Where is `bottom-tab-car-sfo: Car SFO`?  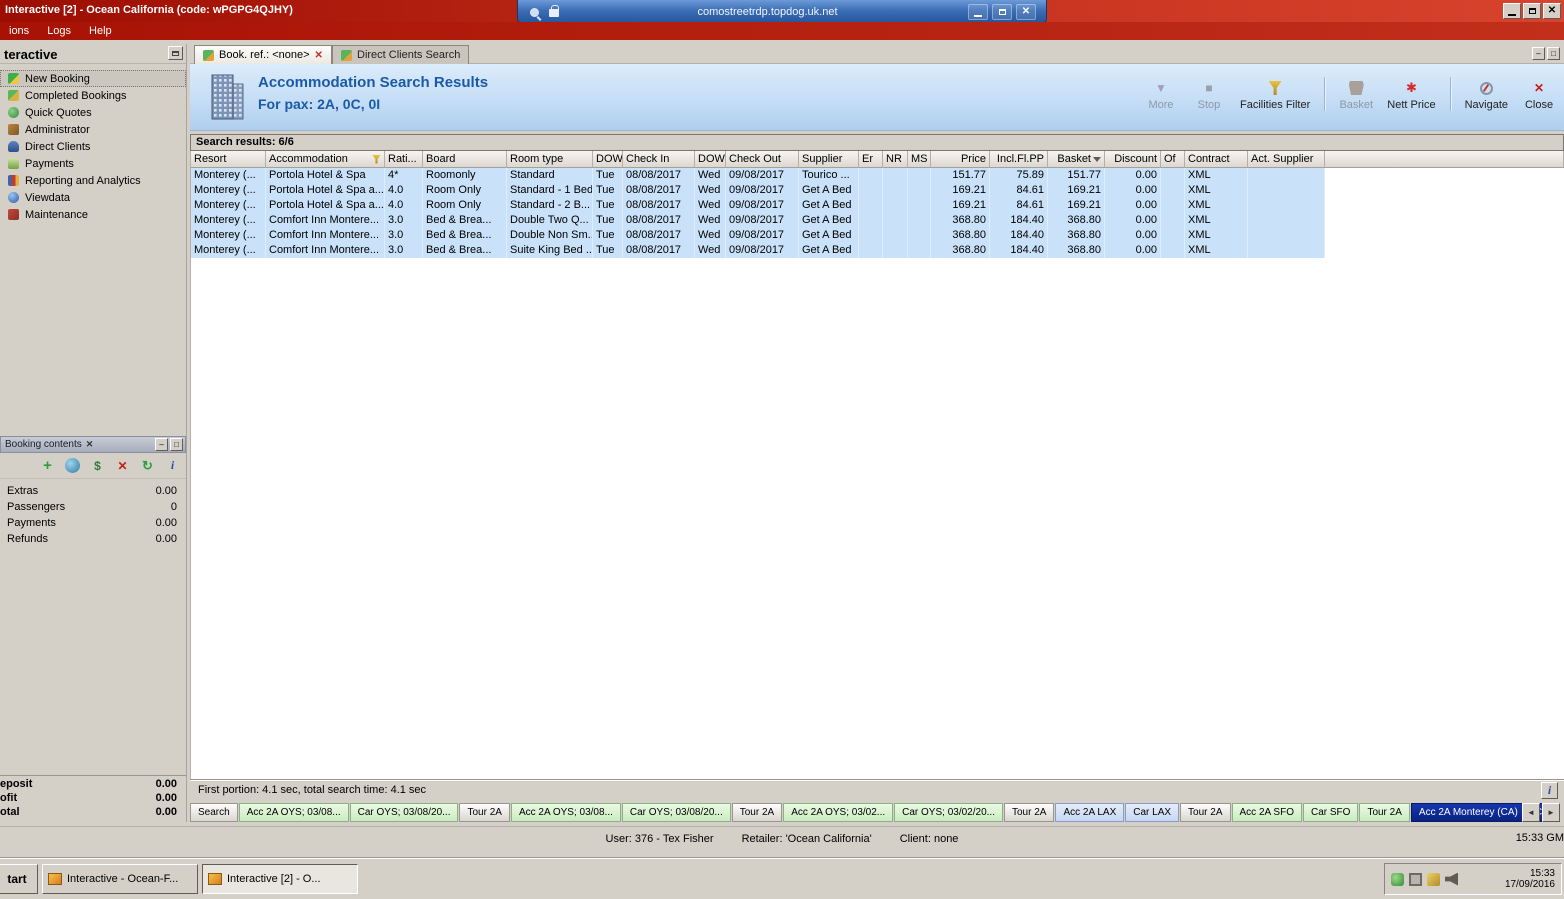
bottom-tab-car-sfo: Car SFO is located at coordinates (1330, 812).